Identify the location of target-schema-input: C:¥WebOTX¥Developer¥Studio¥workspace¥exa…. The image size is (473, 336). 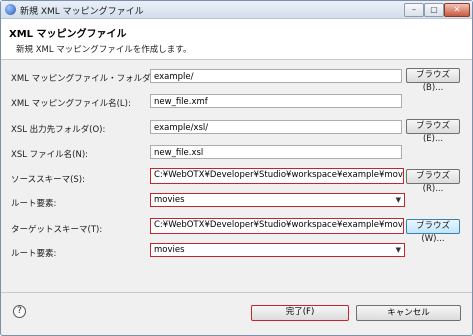
(277, 226).